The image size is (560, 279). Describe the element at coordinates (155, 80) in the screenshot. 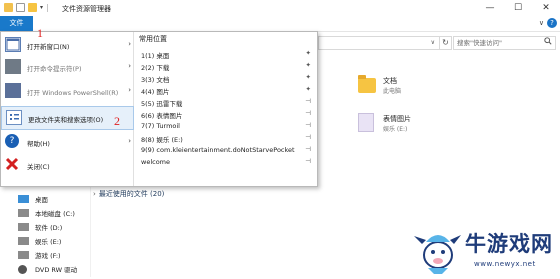

I see `place-label: 3(3) 文档` at that location.